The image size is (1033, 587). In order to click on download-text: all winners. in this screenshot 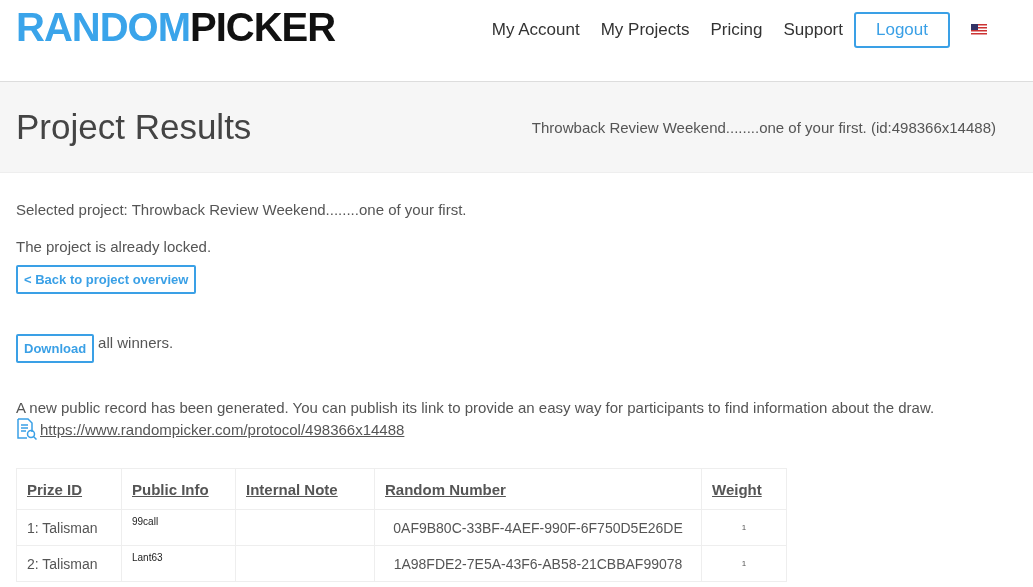, I will do `click(136, 342)`.